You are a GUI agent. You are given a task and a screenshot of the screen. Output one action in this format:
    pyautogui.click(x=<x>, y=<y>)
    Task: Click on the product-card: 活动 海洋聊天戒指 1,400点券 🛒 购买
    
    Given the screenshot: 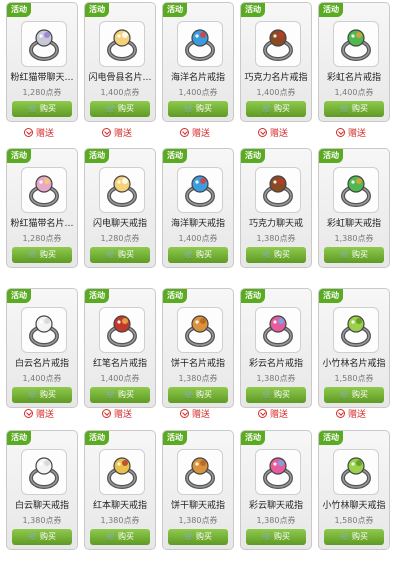 What is the action you would take?
    pyautogui.click(x=198, y=208)
    